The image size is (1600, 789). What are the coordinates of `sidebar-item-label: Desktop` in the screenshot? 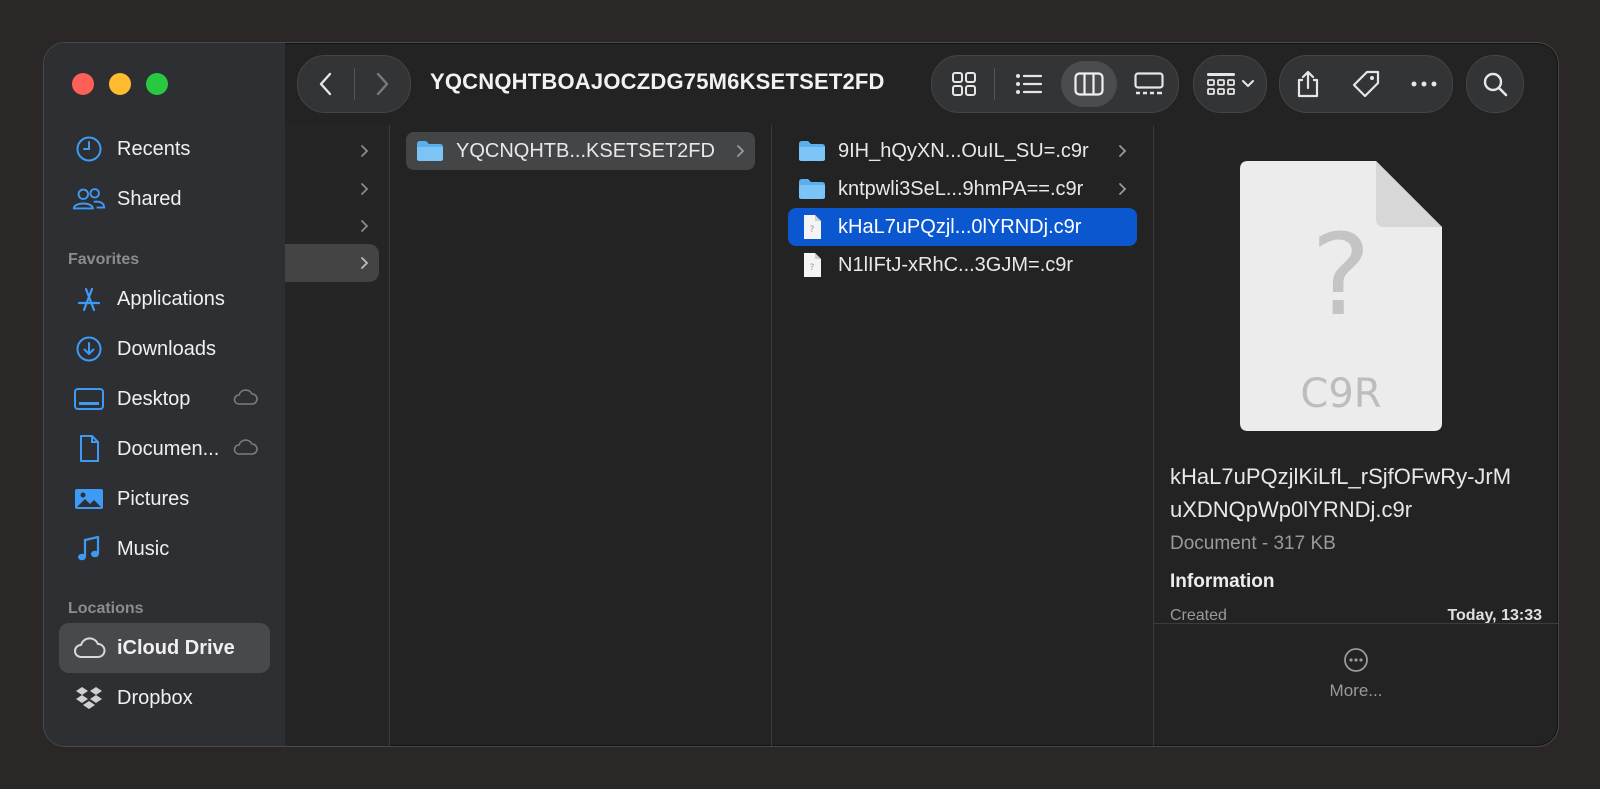 It's located at (154, 398).